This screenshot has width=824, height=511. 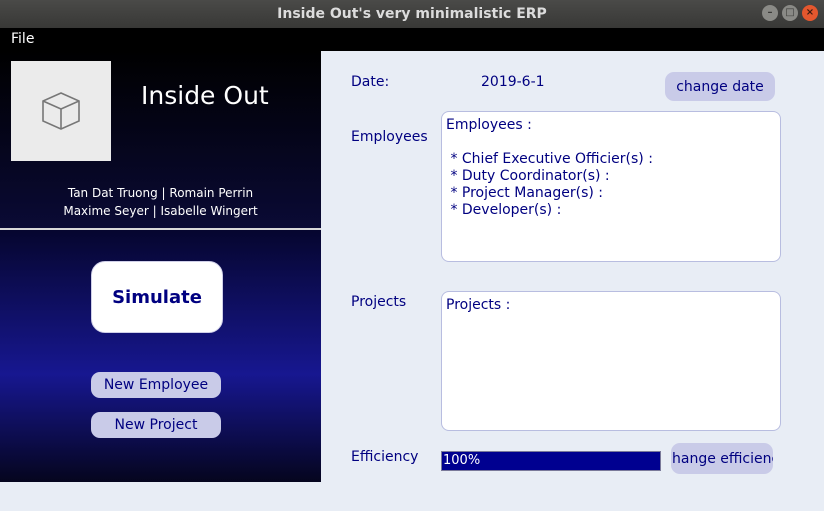 I want to click on window-title: Inside Out's very minimalistic ERP, so click(x=412, y=14).